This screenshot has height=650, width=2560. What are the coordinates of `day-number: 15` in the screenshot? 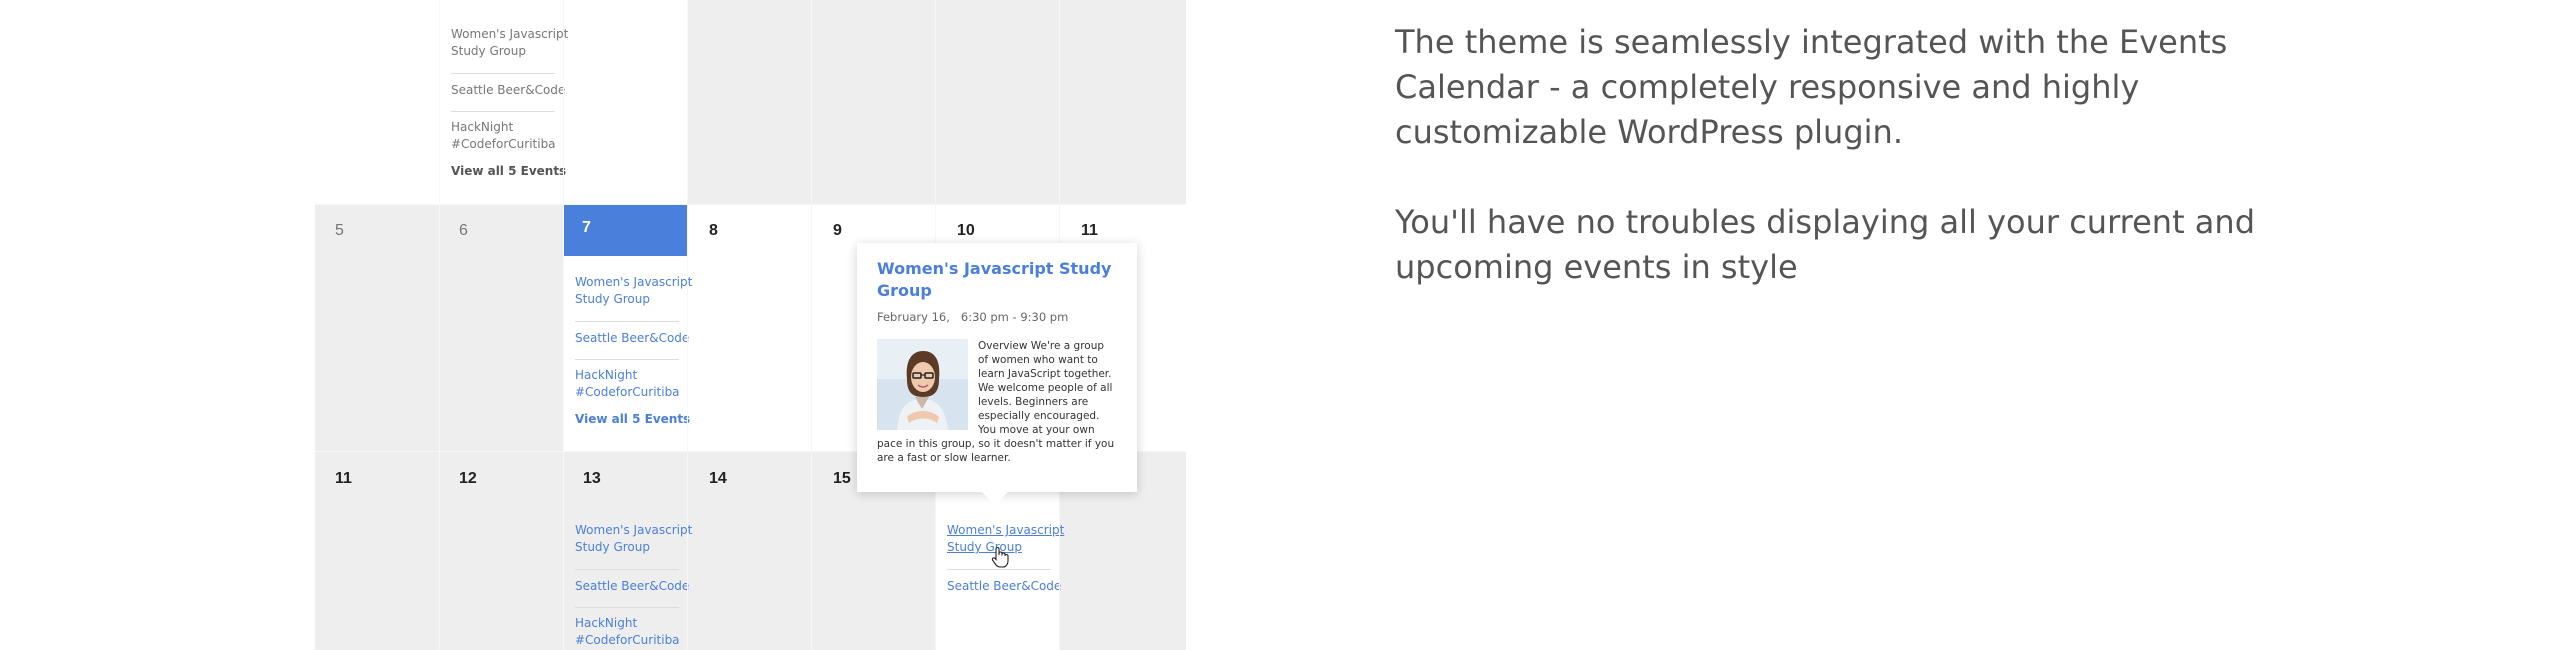 It's located at (842, 478).